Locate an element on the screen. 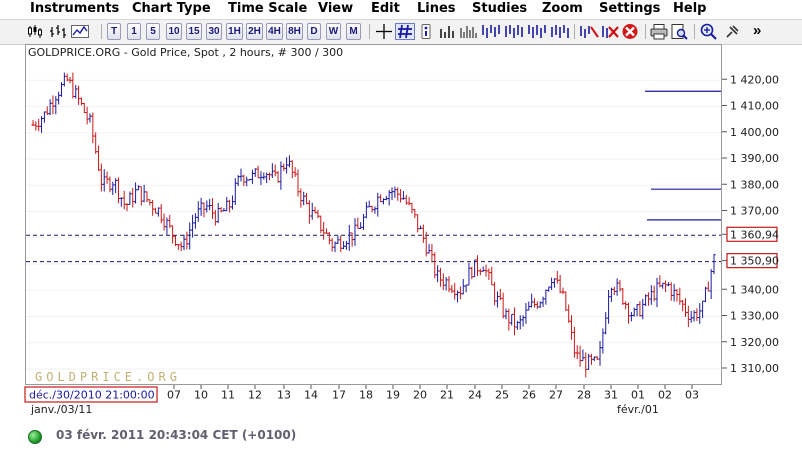 This screenshot has height=452, width=802. timeframe-5-button: 5 is located at coordinates (153, 31).